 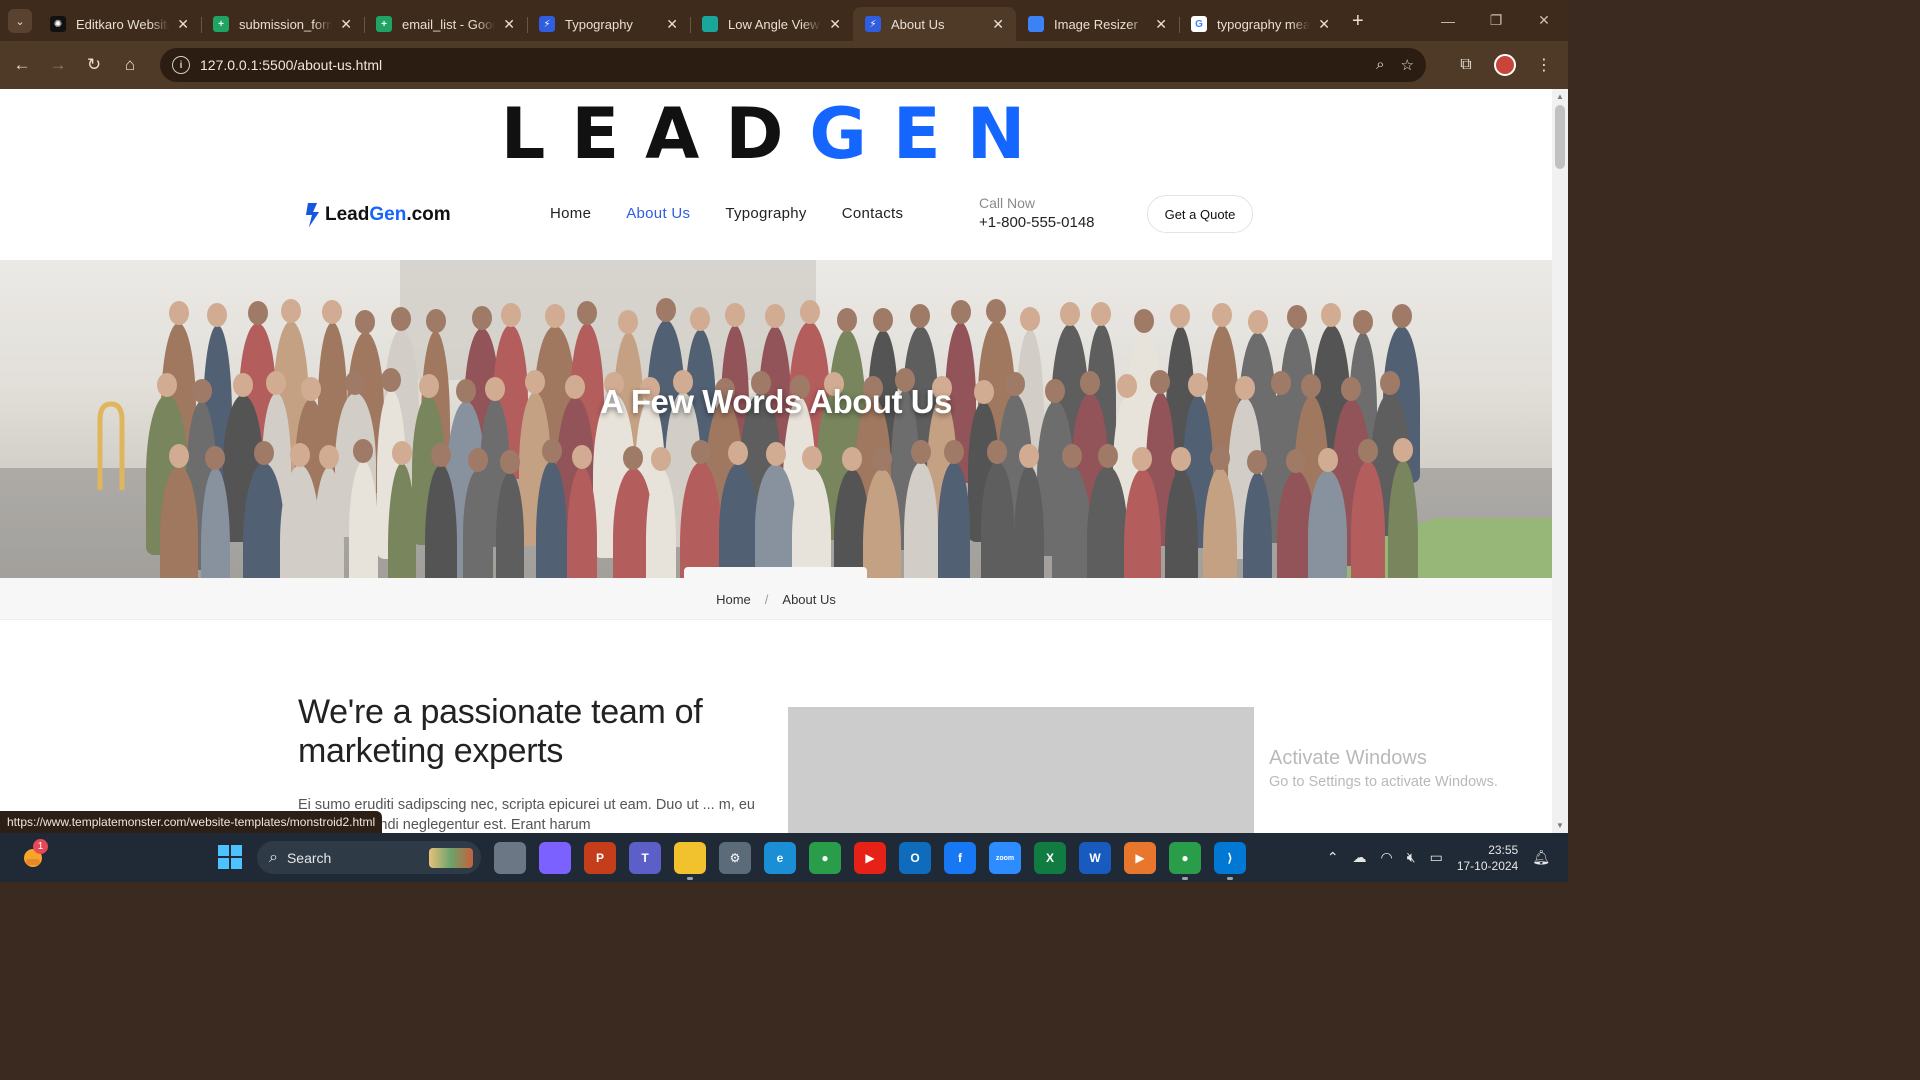 What do you see at coordinates (870, 858) in the screenshot?
I see `youtube-icon: ▶` at bounding box center [870, 858].